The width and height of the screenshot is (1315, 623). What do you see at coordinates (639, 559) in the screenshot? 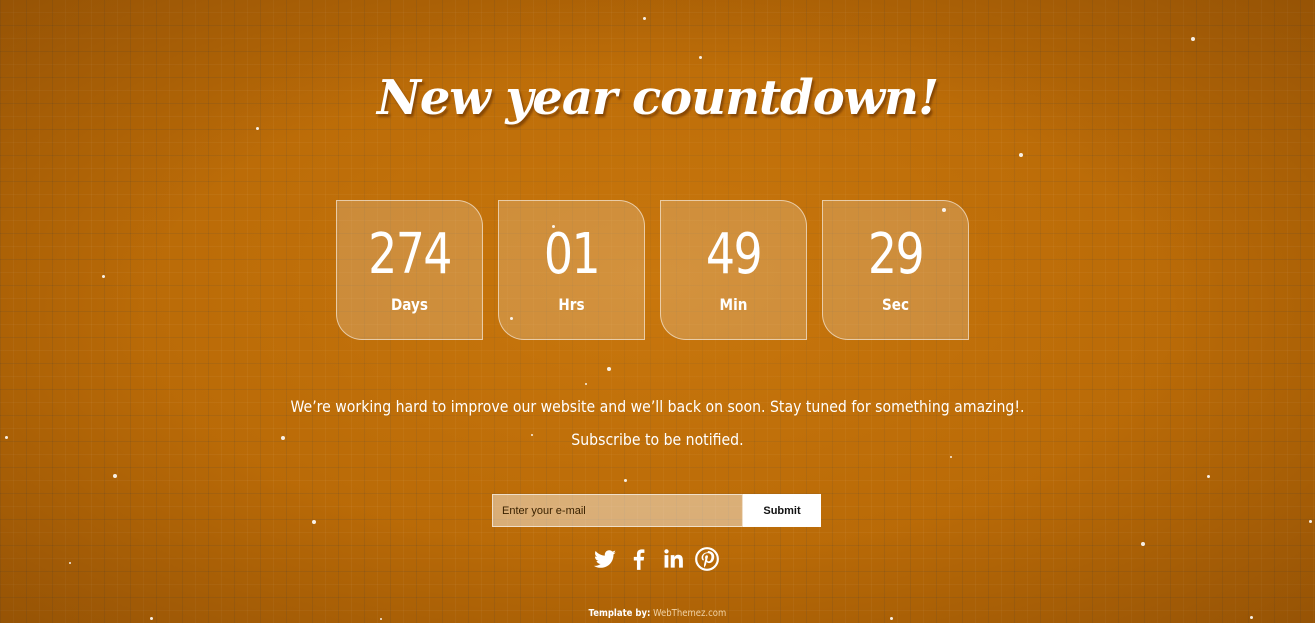
I see `facebook-icon` at bounding box center [639, 559].